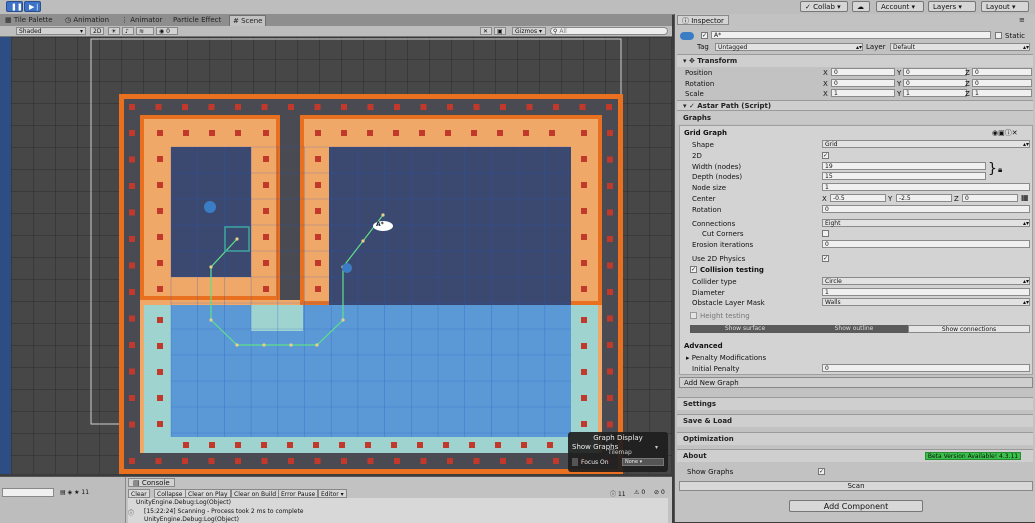 The height and width of the screenshot is (523, 1035). I want to click on inspector-menu-icon: ≡, so click(1022, 20).